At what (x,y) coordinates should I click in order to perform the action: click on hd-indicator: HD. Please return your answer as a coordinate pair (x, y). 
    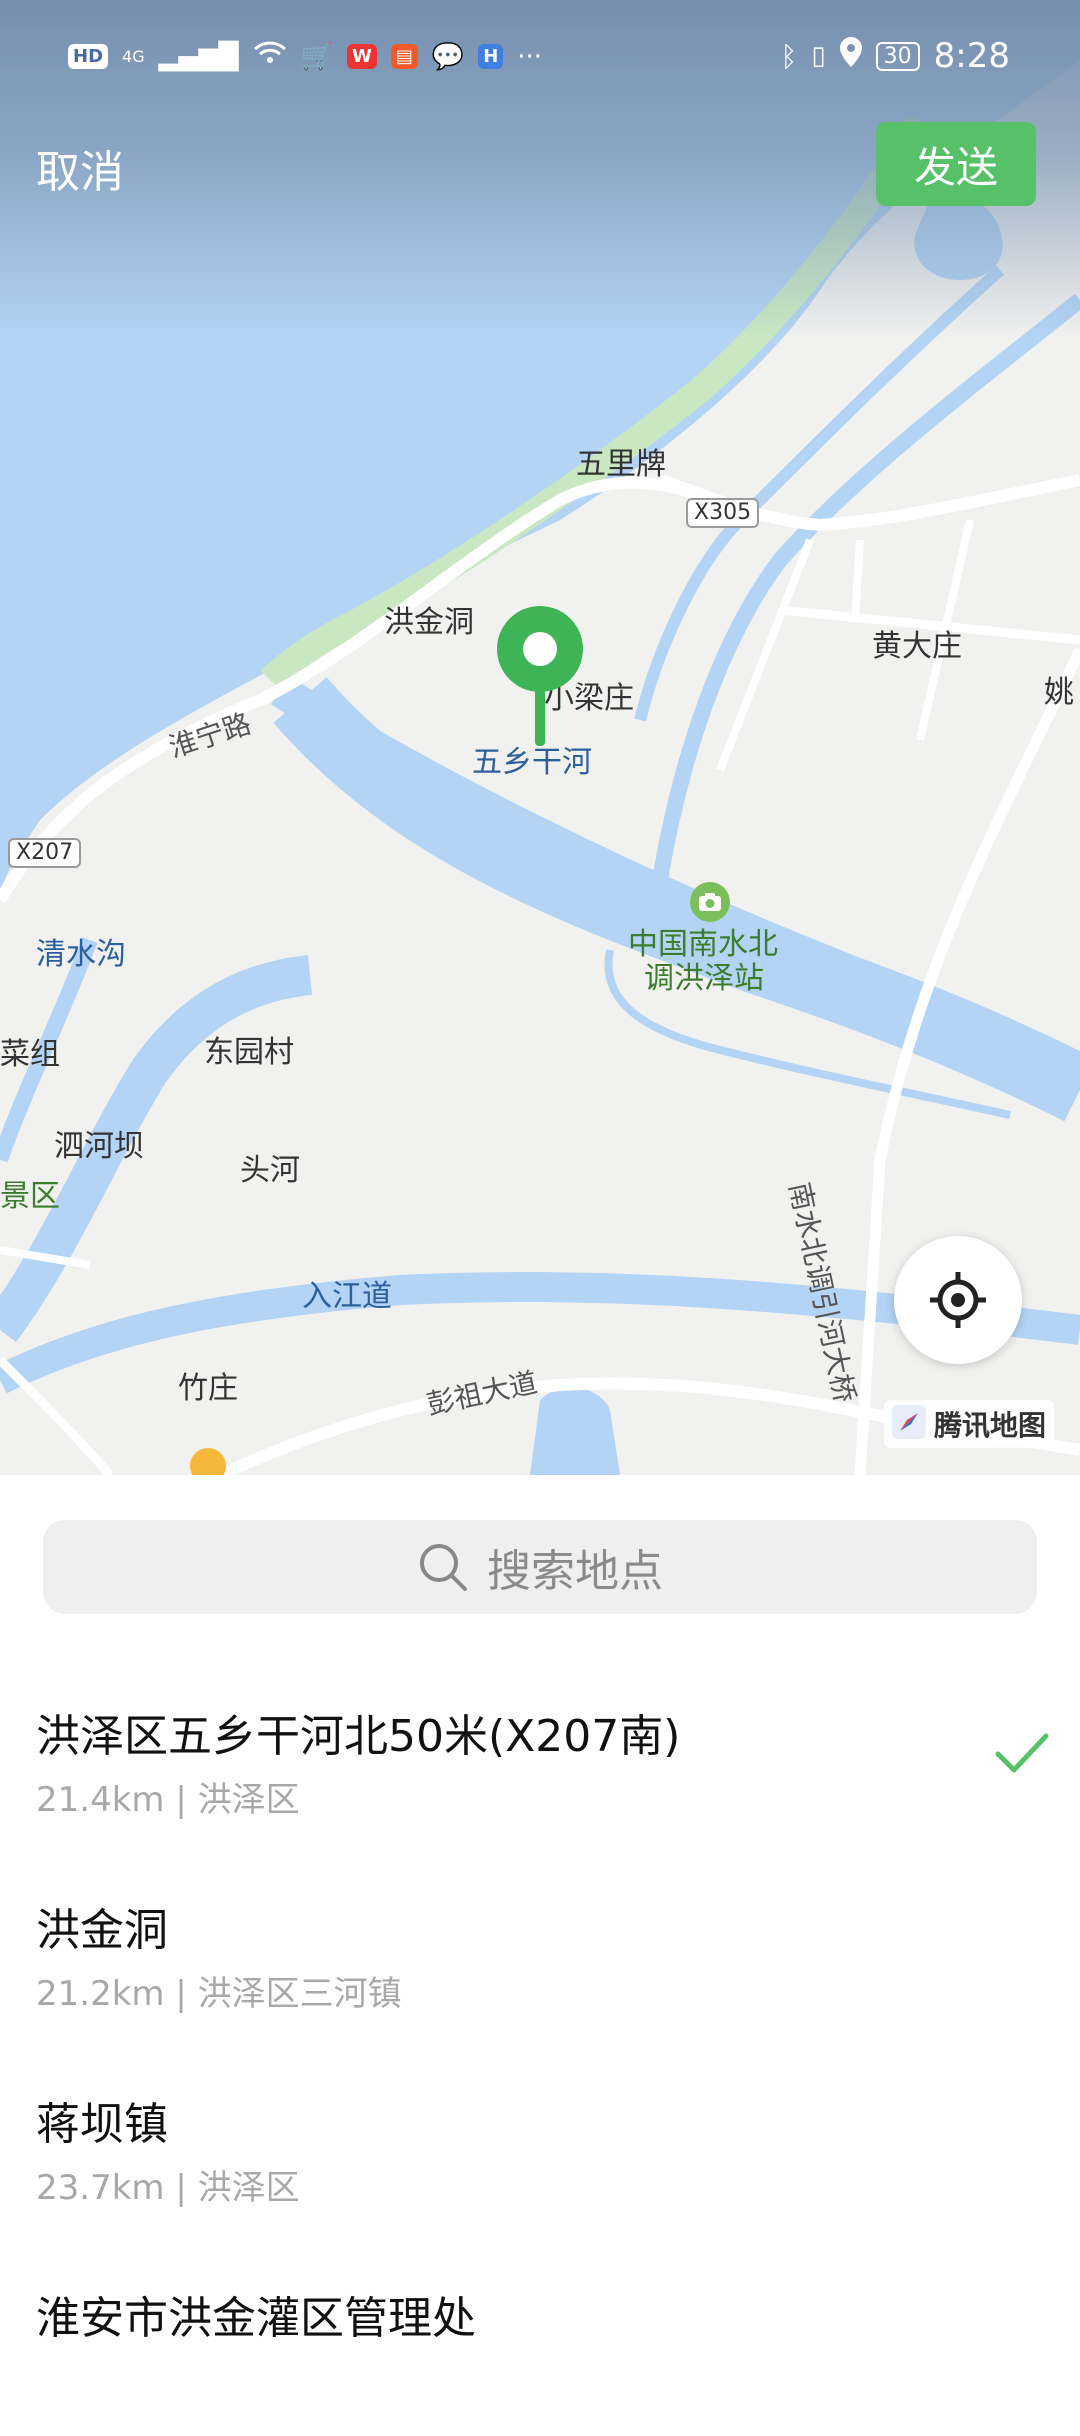
    Looking at the image, I should click on (88, 56).